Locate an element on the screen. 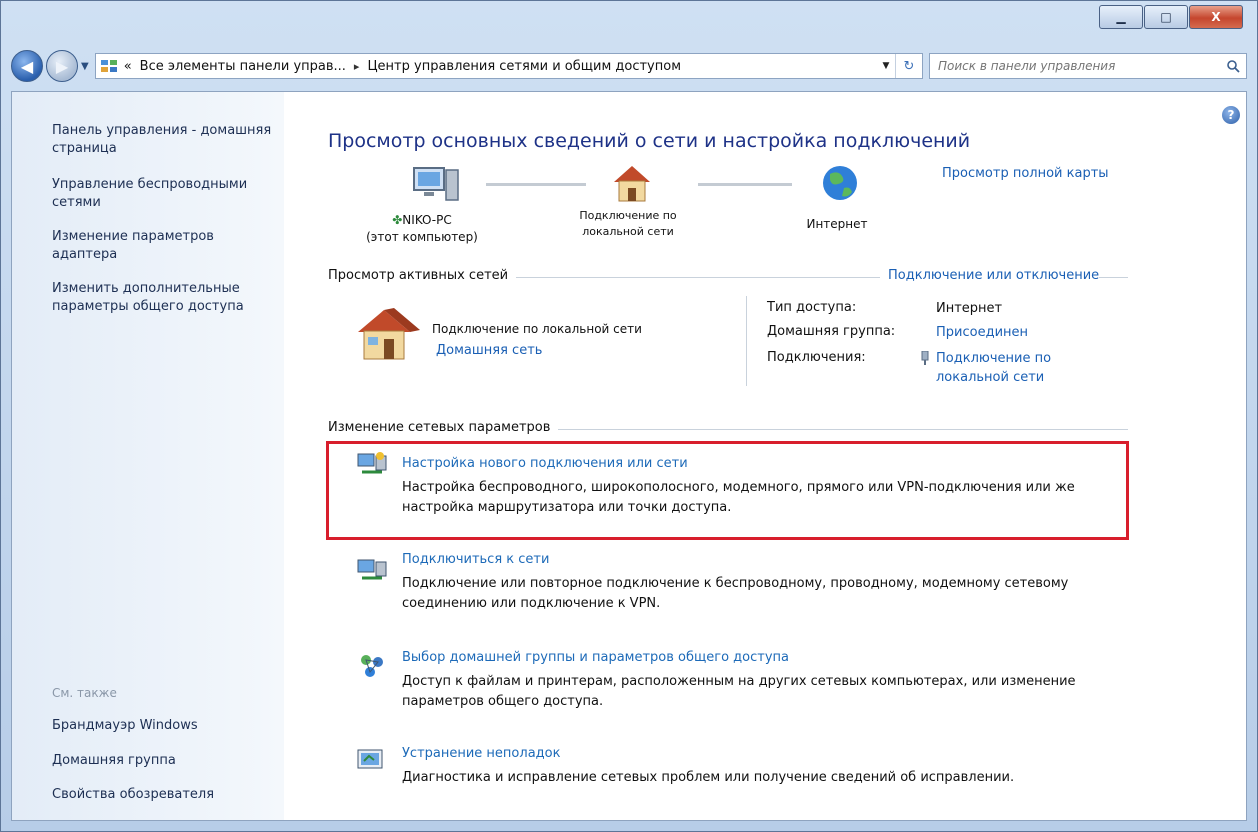 The image size is (1258, 832). access-type-value: Интернет is located at coordinates (969, 308).